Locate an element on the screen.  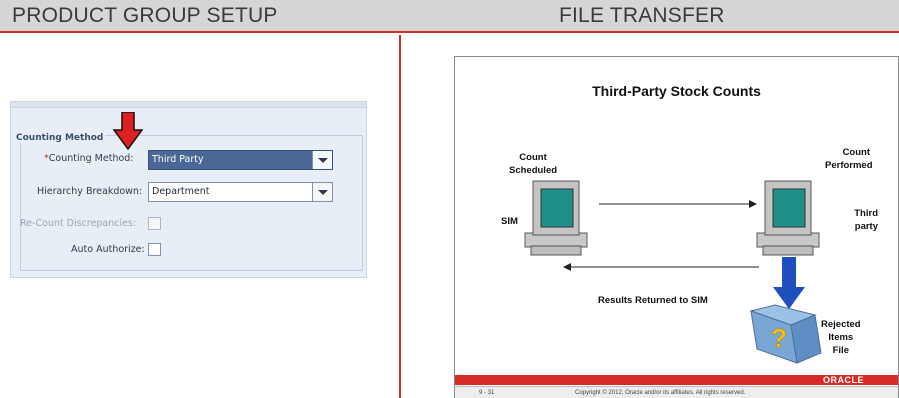
header-bar: PRODUCT GROUP SETUP FILE TRANSFER is located at coordinates (449, 16).